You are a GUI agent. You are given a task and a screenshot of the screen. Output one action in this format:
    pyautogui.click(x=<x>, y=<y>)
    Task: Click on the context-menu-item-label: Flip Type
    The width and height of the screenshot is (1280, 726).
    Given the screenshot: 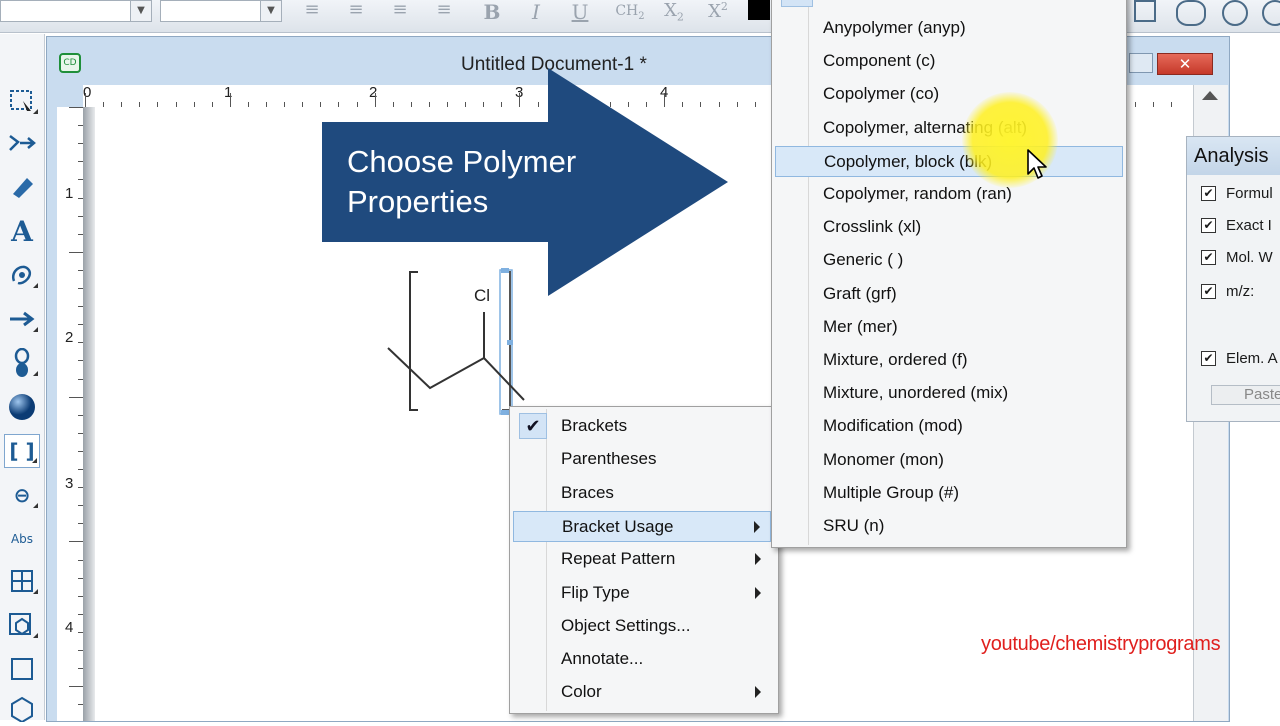 What is the action you would take?
    pyautogui.click(x=595, y=592)
    